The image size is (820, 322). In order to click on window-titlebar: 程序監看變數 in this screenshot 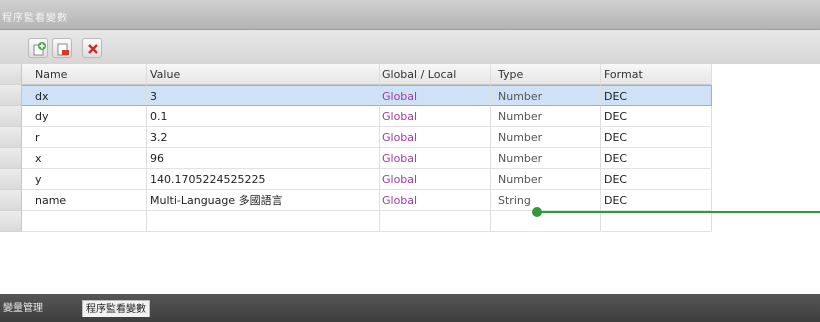, I will do `click(410, 15)`.